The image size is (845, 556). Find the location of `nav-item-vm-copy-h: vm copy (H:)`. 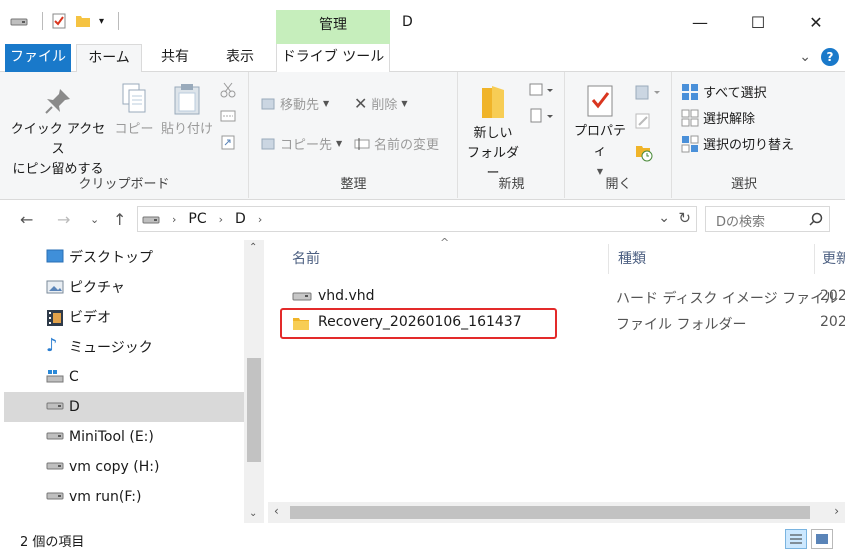

nav-item-vm-copy-h: vm copy (H:) is located at coordinates (124, 467).